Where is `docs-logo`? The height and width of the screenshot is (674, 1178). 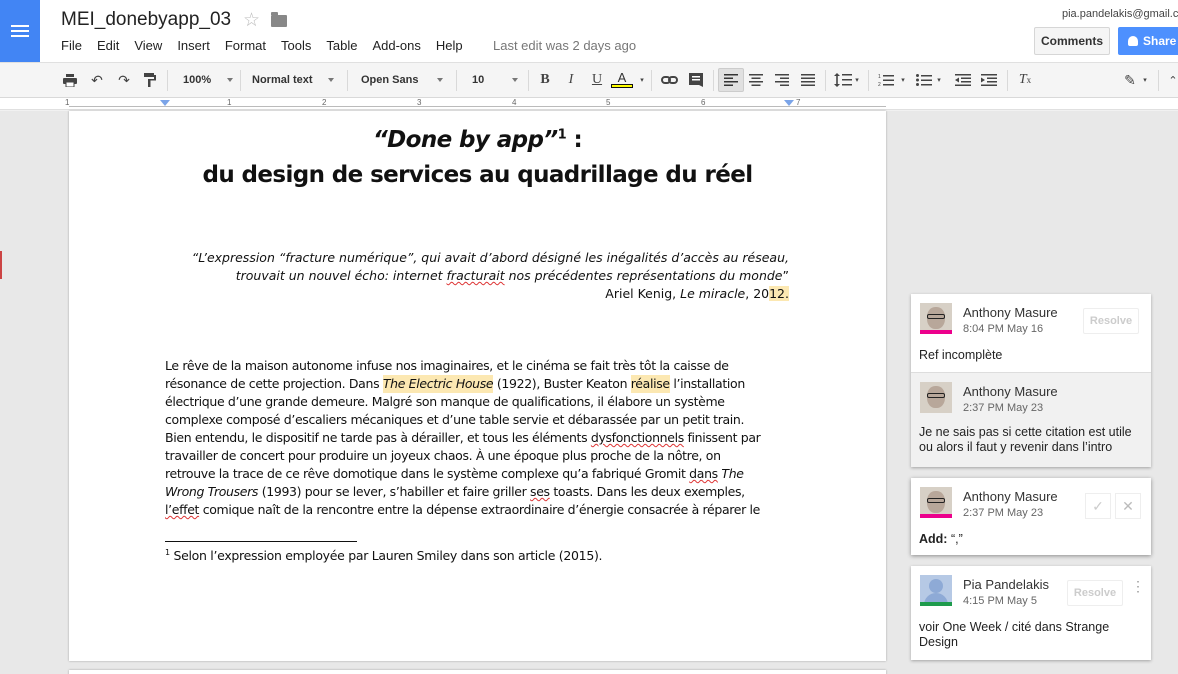
docs-logo is located at coordinates (20, 31).